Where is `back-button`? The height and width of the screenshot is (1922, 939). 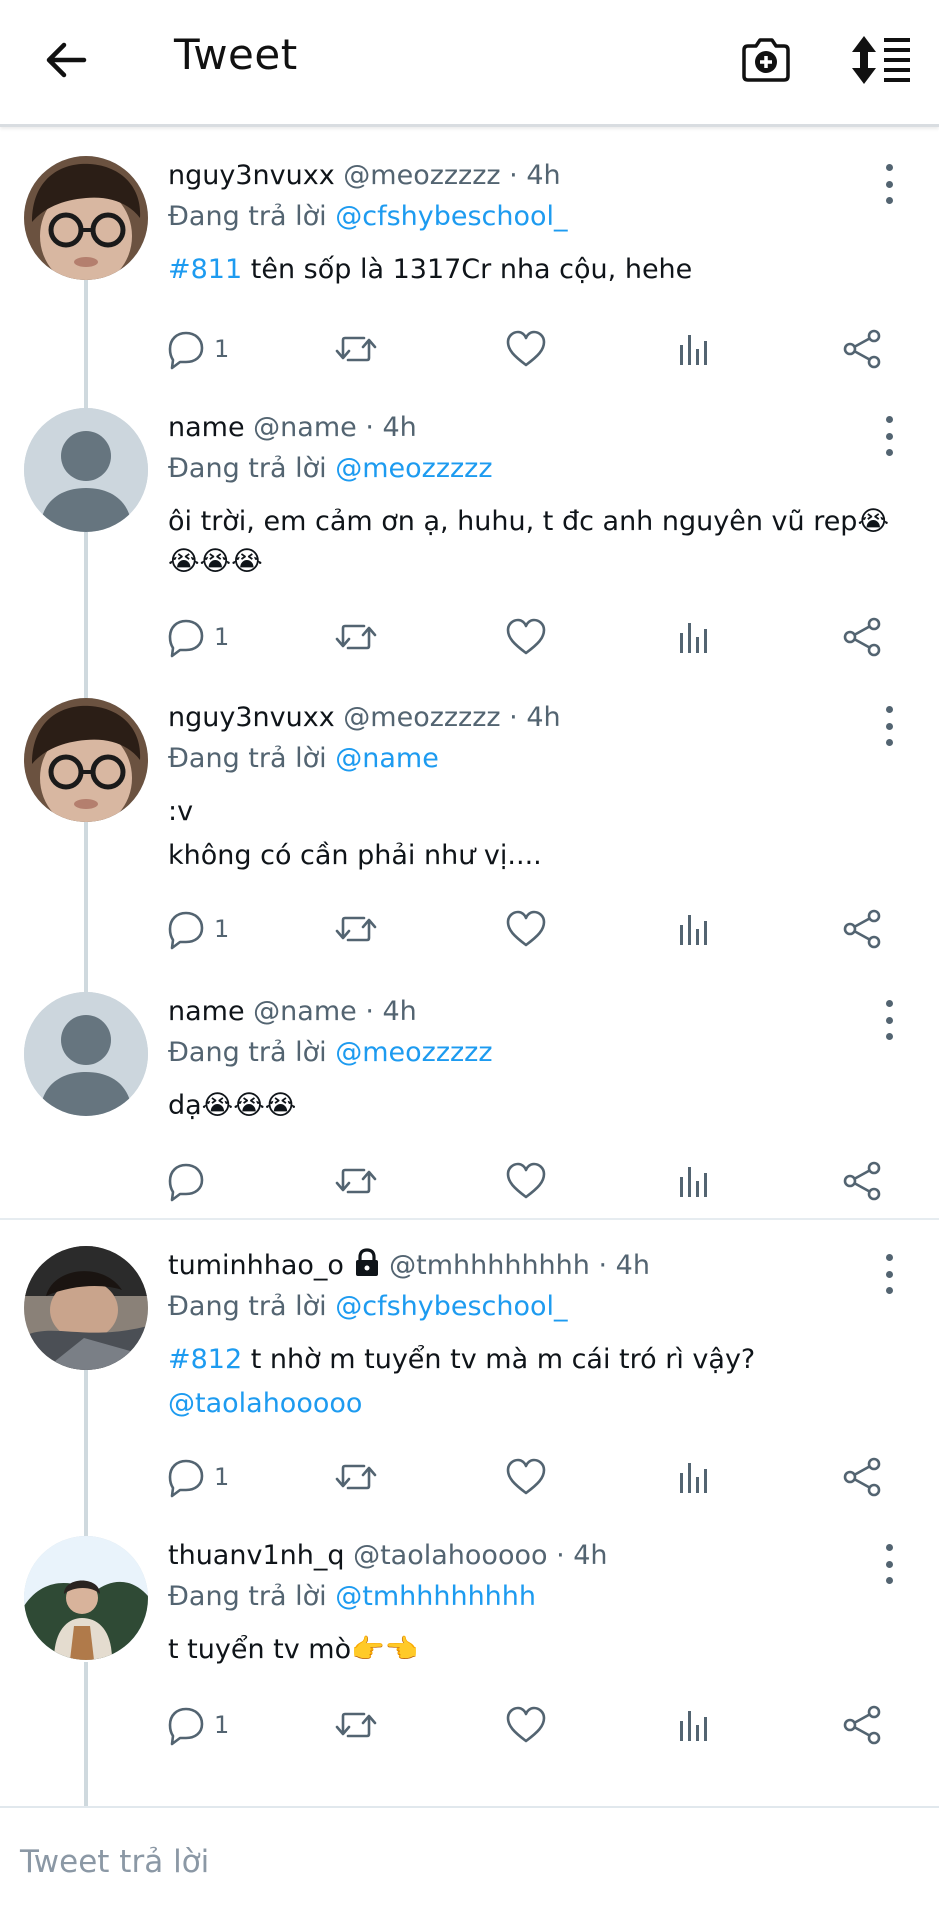 back-button is located at coordinates (66, 60).